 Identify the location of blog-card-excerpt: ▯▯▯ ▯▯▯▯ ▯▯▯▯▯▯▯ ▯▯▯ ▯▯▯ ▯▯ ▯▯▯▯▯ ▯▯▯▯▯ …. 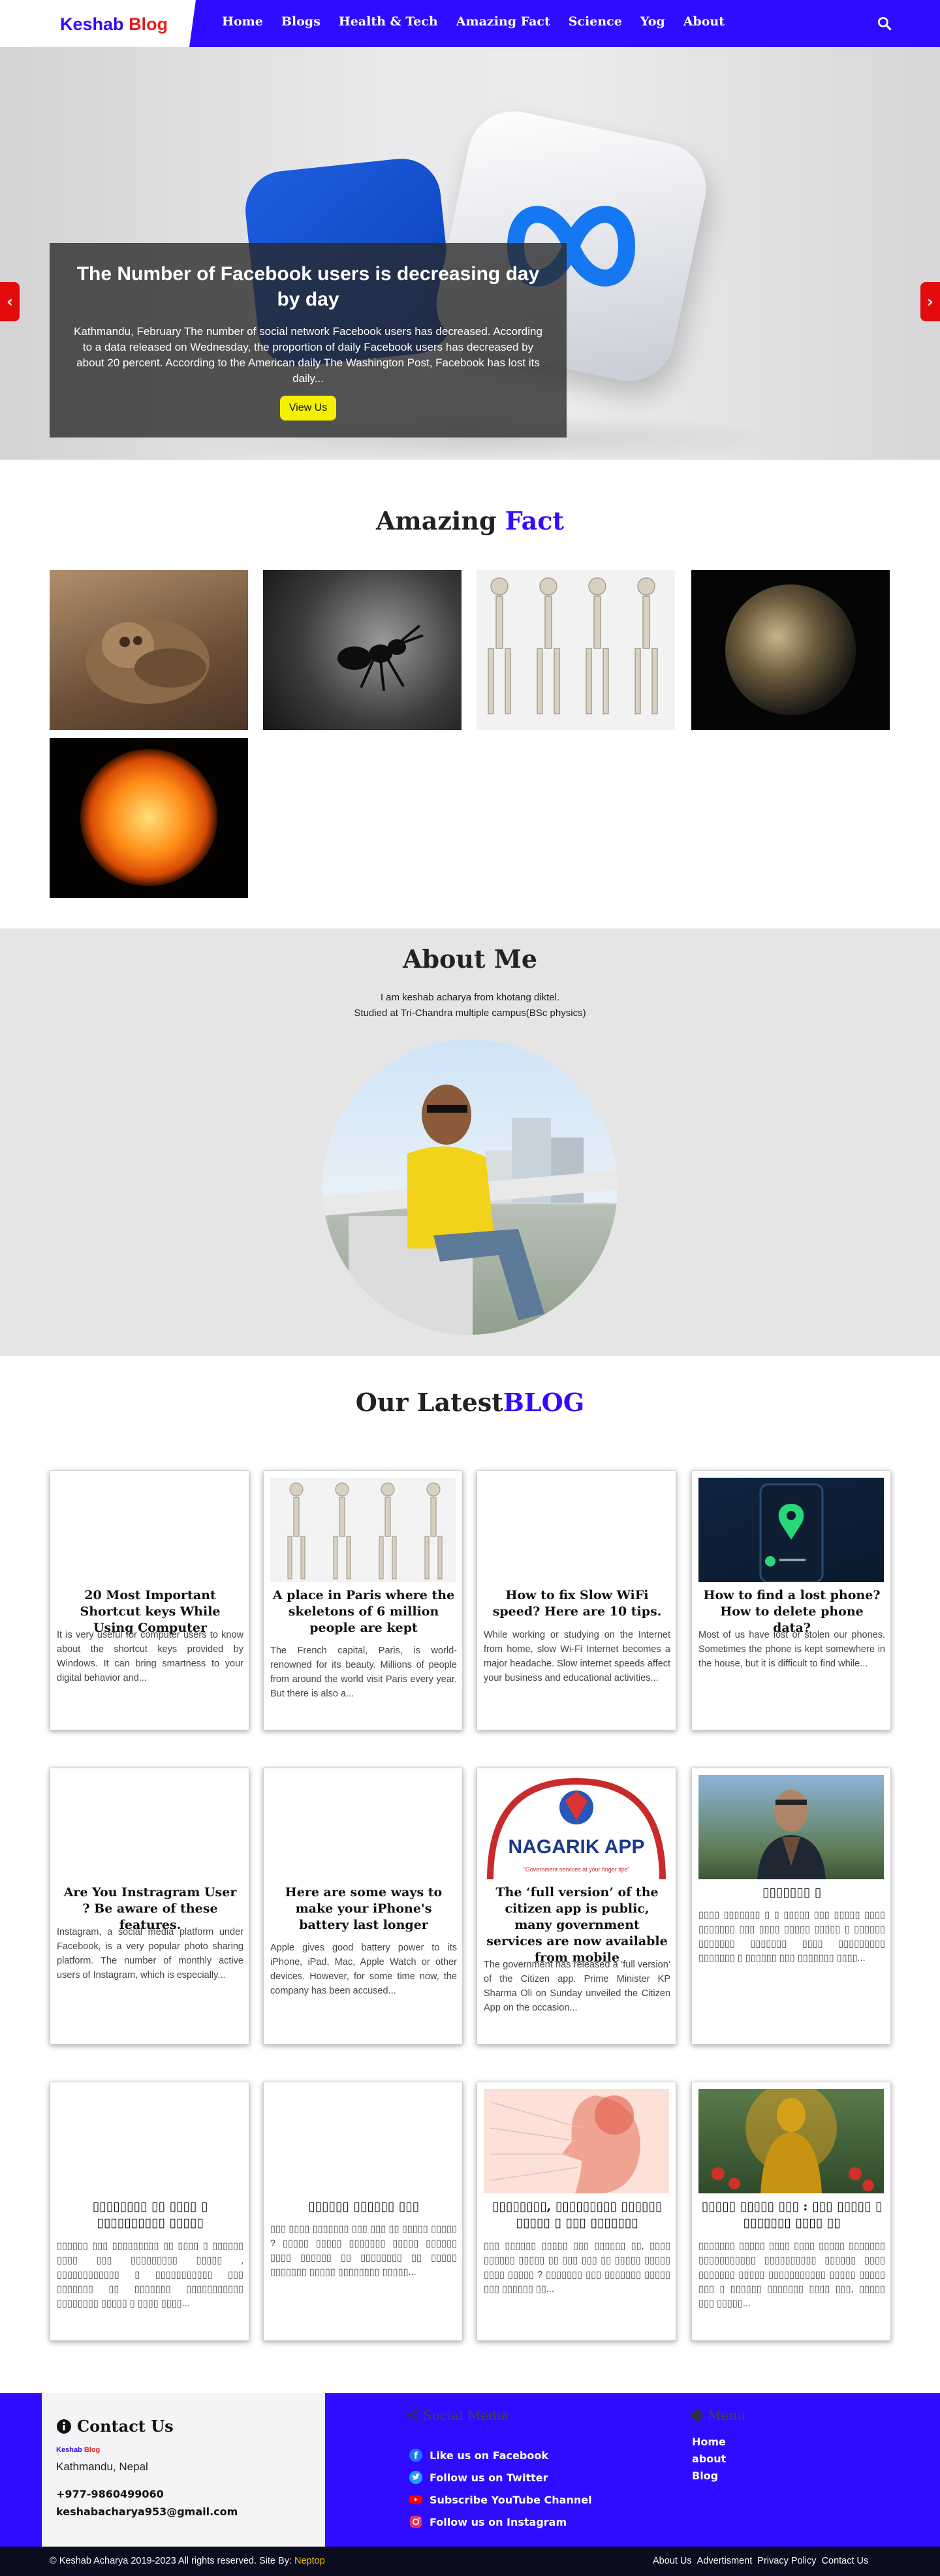
(363, 2251).